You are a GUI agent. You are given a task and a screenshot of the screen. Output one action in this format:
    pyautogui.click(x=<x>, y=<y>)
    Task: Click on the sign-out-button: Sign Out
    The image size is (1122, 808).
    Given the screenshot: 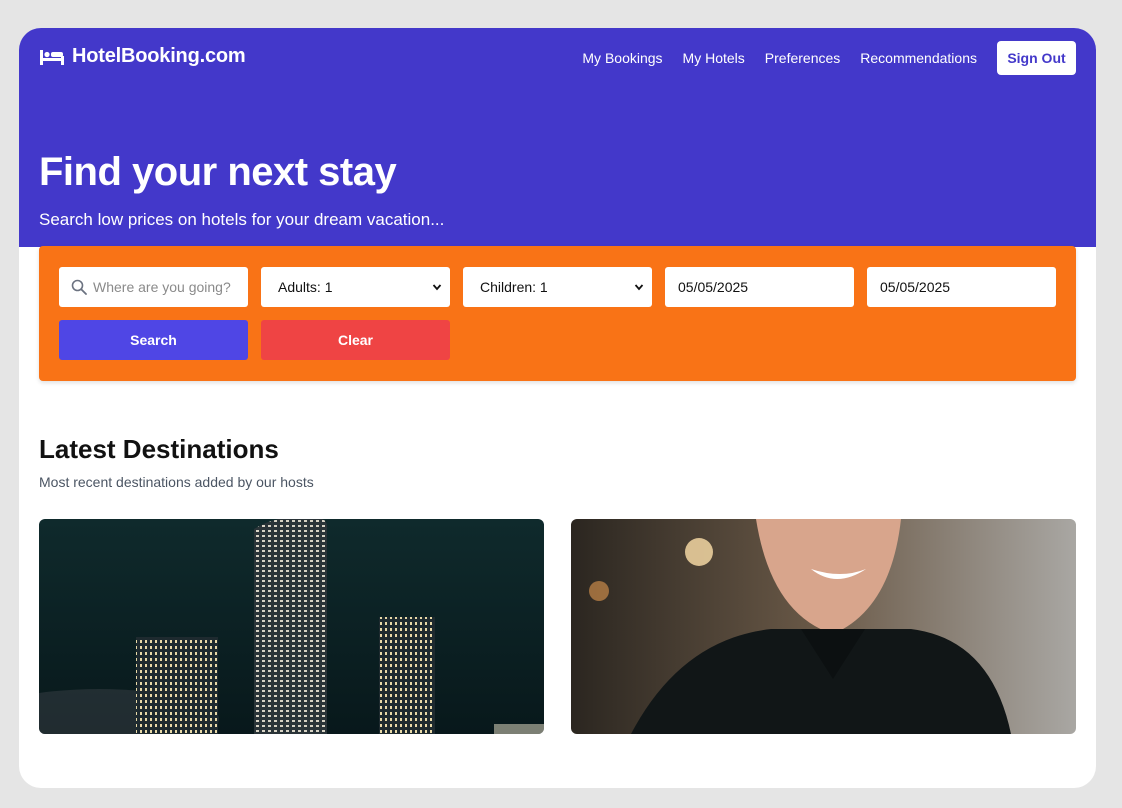 What is the action you would take?
    pyautogui.click(x=1036, y=58)
    